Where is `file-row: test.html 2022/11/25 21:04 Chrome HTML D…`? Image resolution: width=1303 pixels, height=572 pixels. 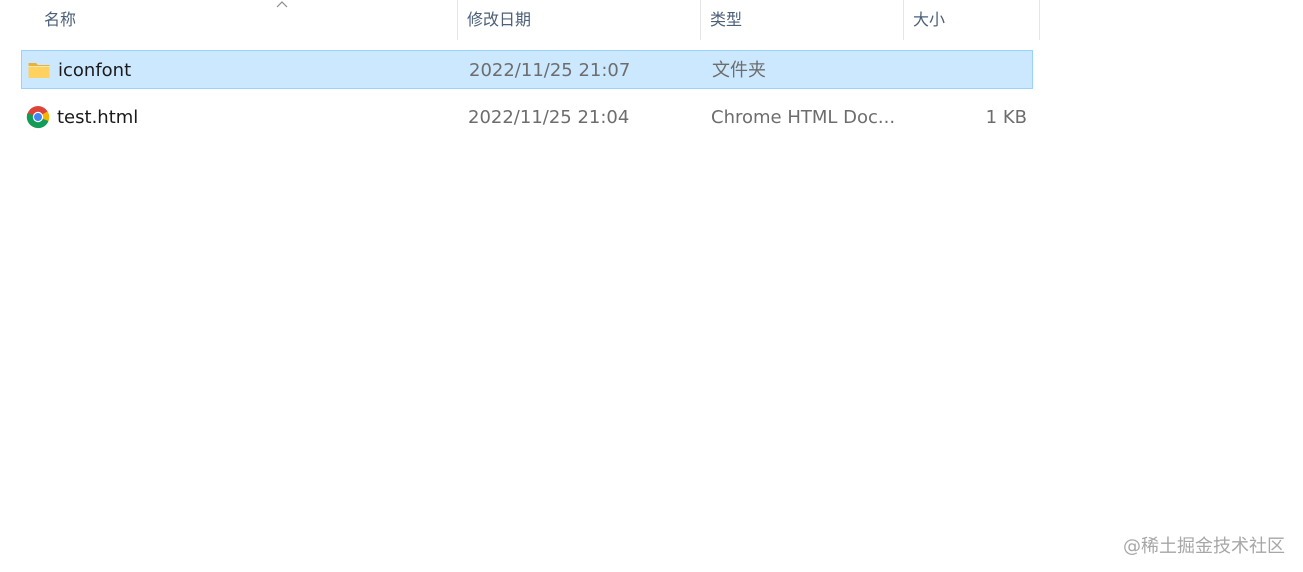
file-row: test.html 2022/11/25 21:04 Chrome HTML D… is located at coordinates (527, 117).